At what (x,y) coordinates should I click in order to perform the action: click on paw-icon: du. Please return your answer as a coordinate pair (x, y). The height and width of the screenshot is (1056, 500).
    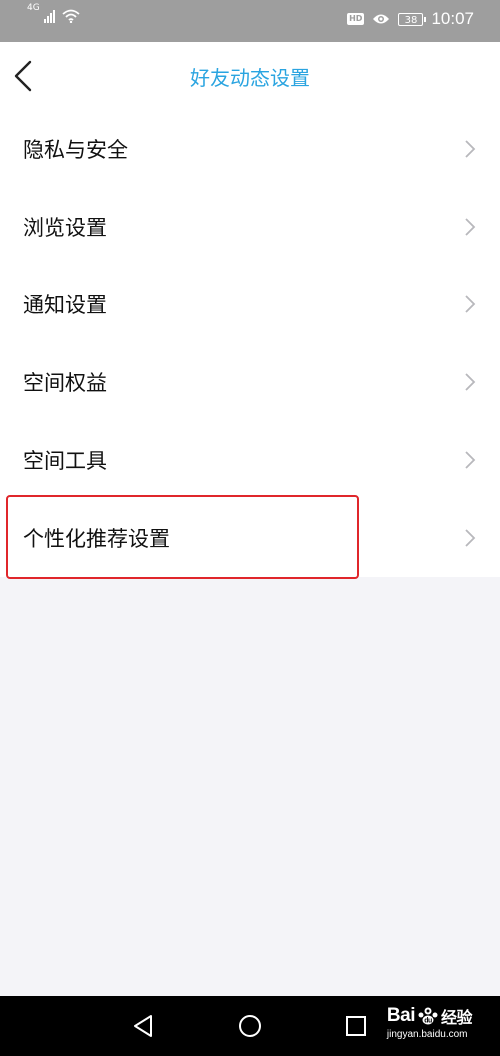
    Looking at the image, I should click on (428, 1016).